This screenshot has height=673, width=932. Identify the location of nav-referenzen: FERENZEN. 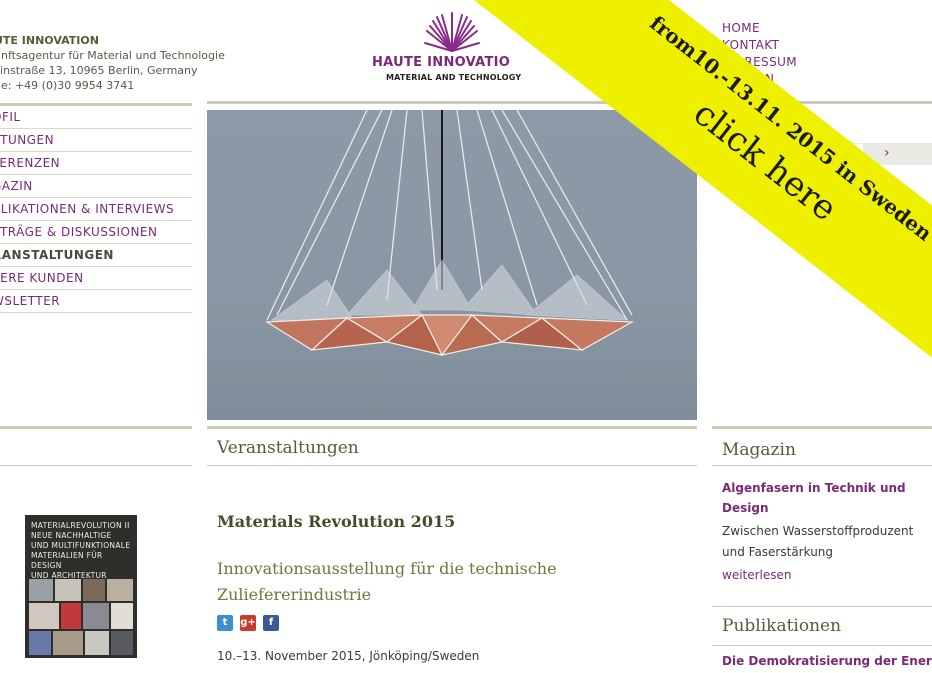
(96, 163).